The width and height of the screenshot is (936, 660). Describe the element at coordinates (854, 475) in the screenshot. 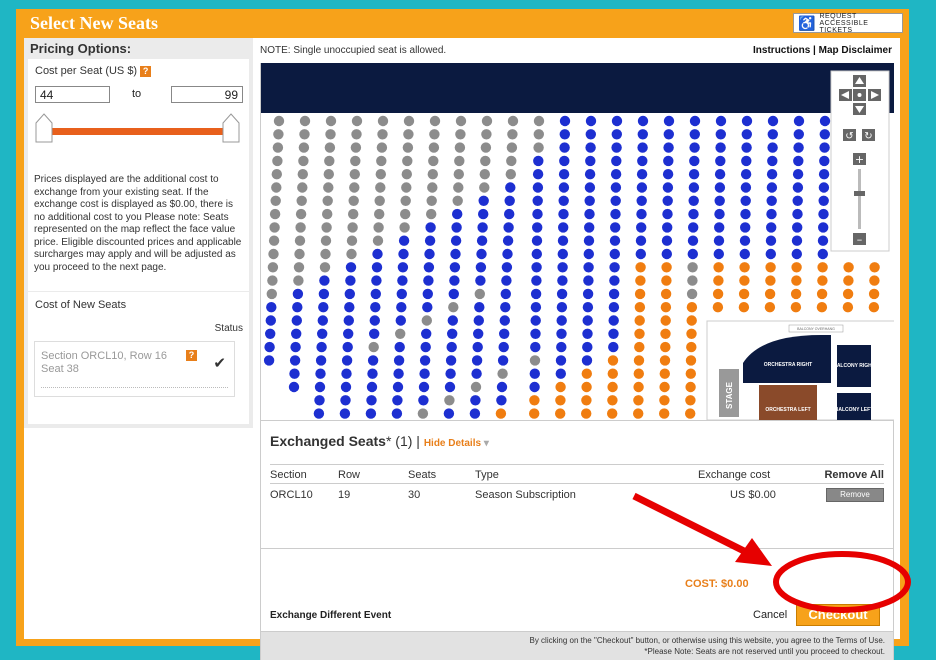

I see `remove-all-link: Remove All` at that location.